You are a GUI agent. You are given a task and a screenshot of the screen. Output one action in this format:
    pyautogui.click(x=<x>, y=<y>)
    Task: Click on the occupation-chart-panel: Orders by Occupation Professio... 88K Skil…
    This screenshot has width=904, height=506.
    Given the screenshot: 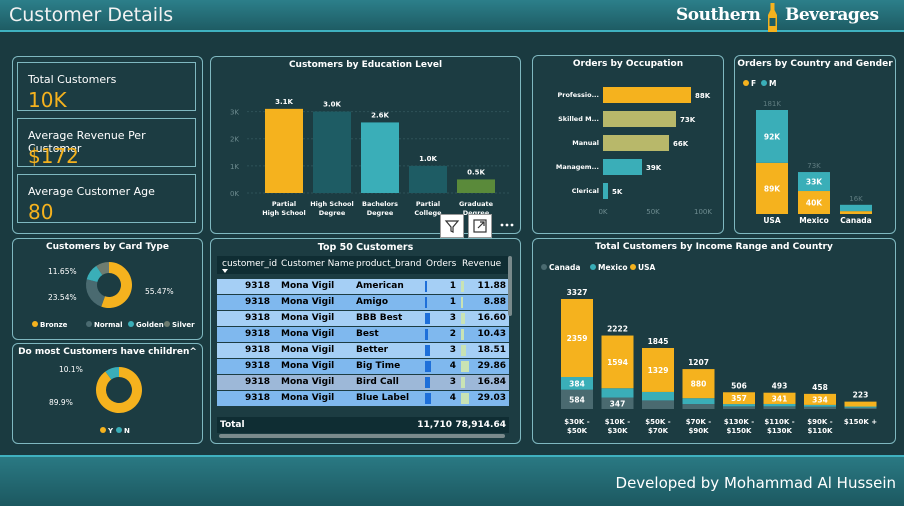 What is the action you would take?
    pyautogui.click(x=628, y=144)
    